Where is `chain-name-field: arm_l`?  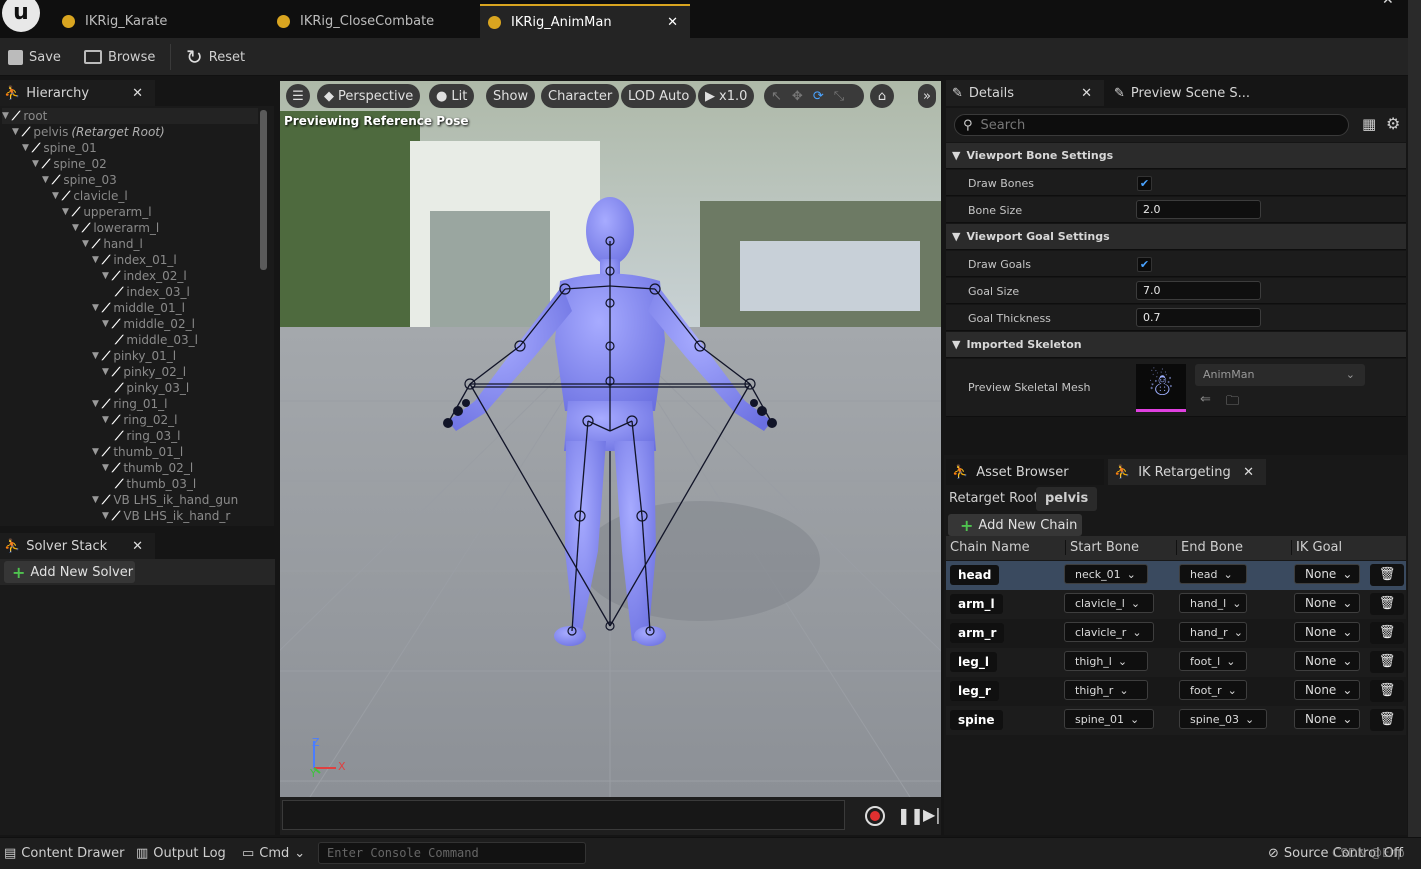 chain-name-field: arm_l is located at coordinates (976, 604).